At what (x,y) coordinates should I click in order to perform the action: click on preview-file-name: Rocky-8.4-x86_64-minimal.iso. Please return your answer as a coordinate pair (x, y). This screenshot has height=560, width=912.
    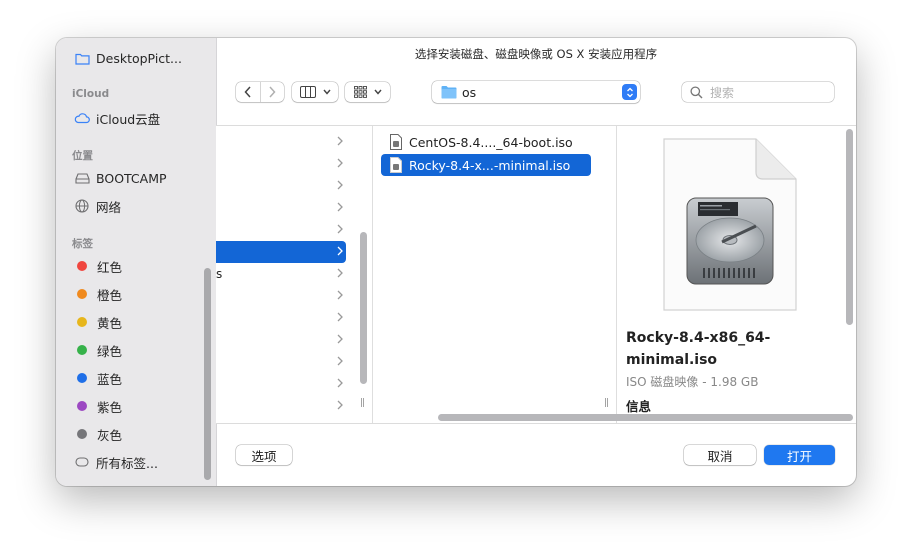
    Looking at the image, I should click on (698, 349).